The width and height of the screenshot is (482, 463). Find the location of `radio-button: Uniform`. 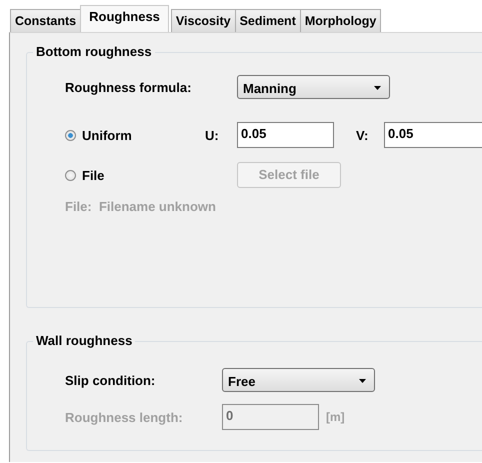

radio-button: Uniform is located at coordinates (135, 135).